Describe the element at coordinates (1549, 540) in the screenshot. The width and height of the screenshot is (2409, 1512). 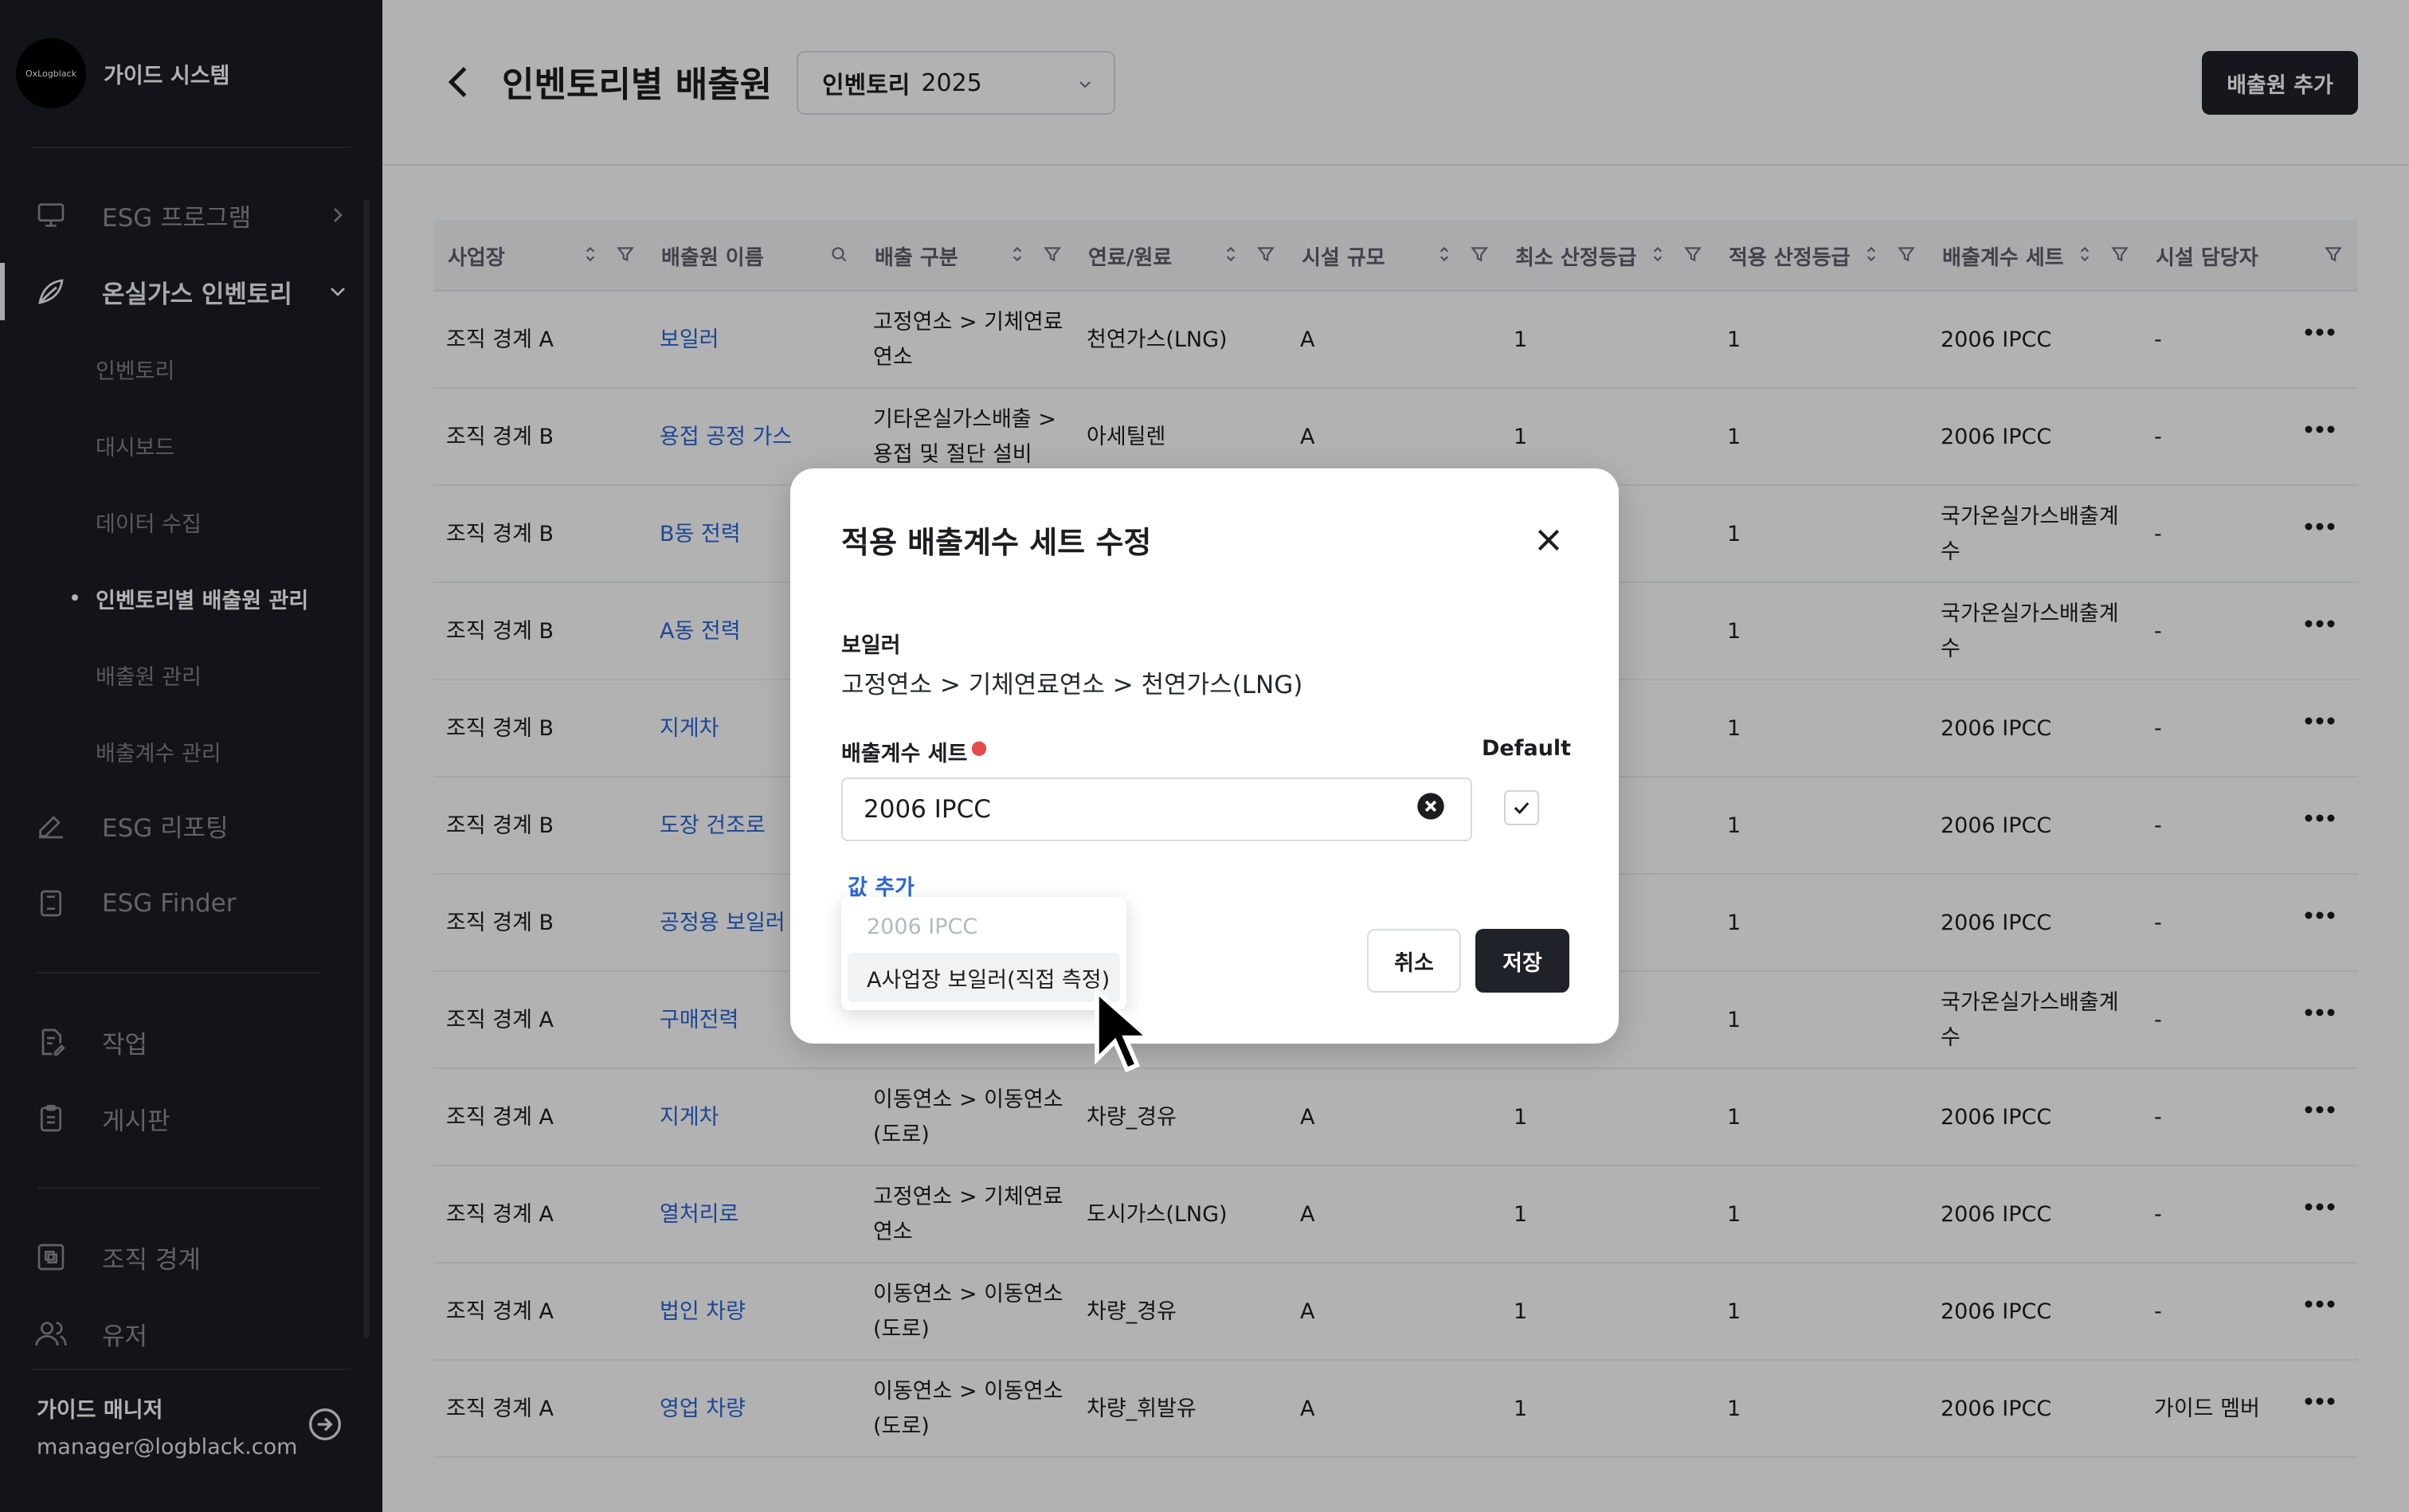
I see `close-icon` at that location.